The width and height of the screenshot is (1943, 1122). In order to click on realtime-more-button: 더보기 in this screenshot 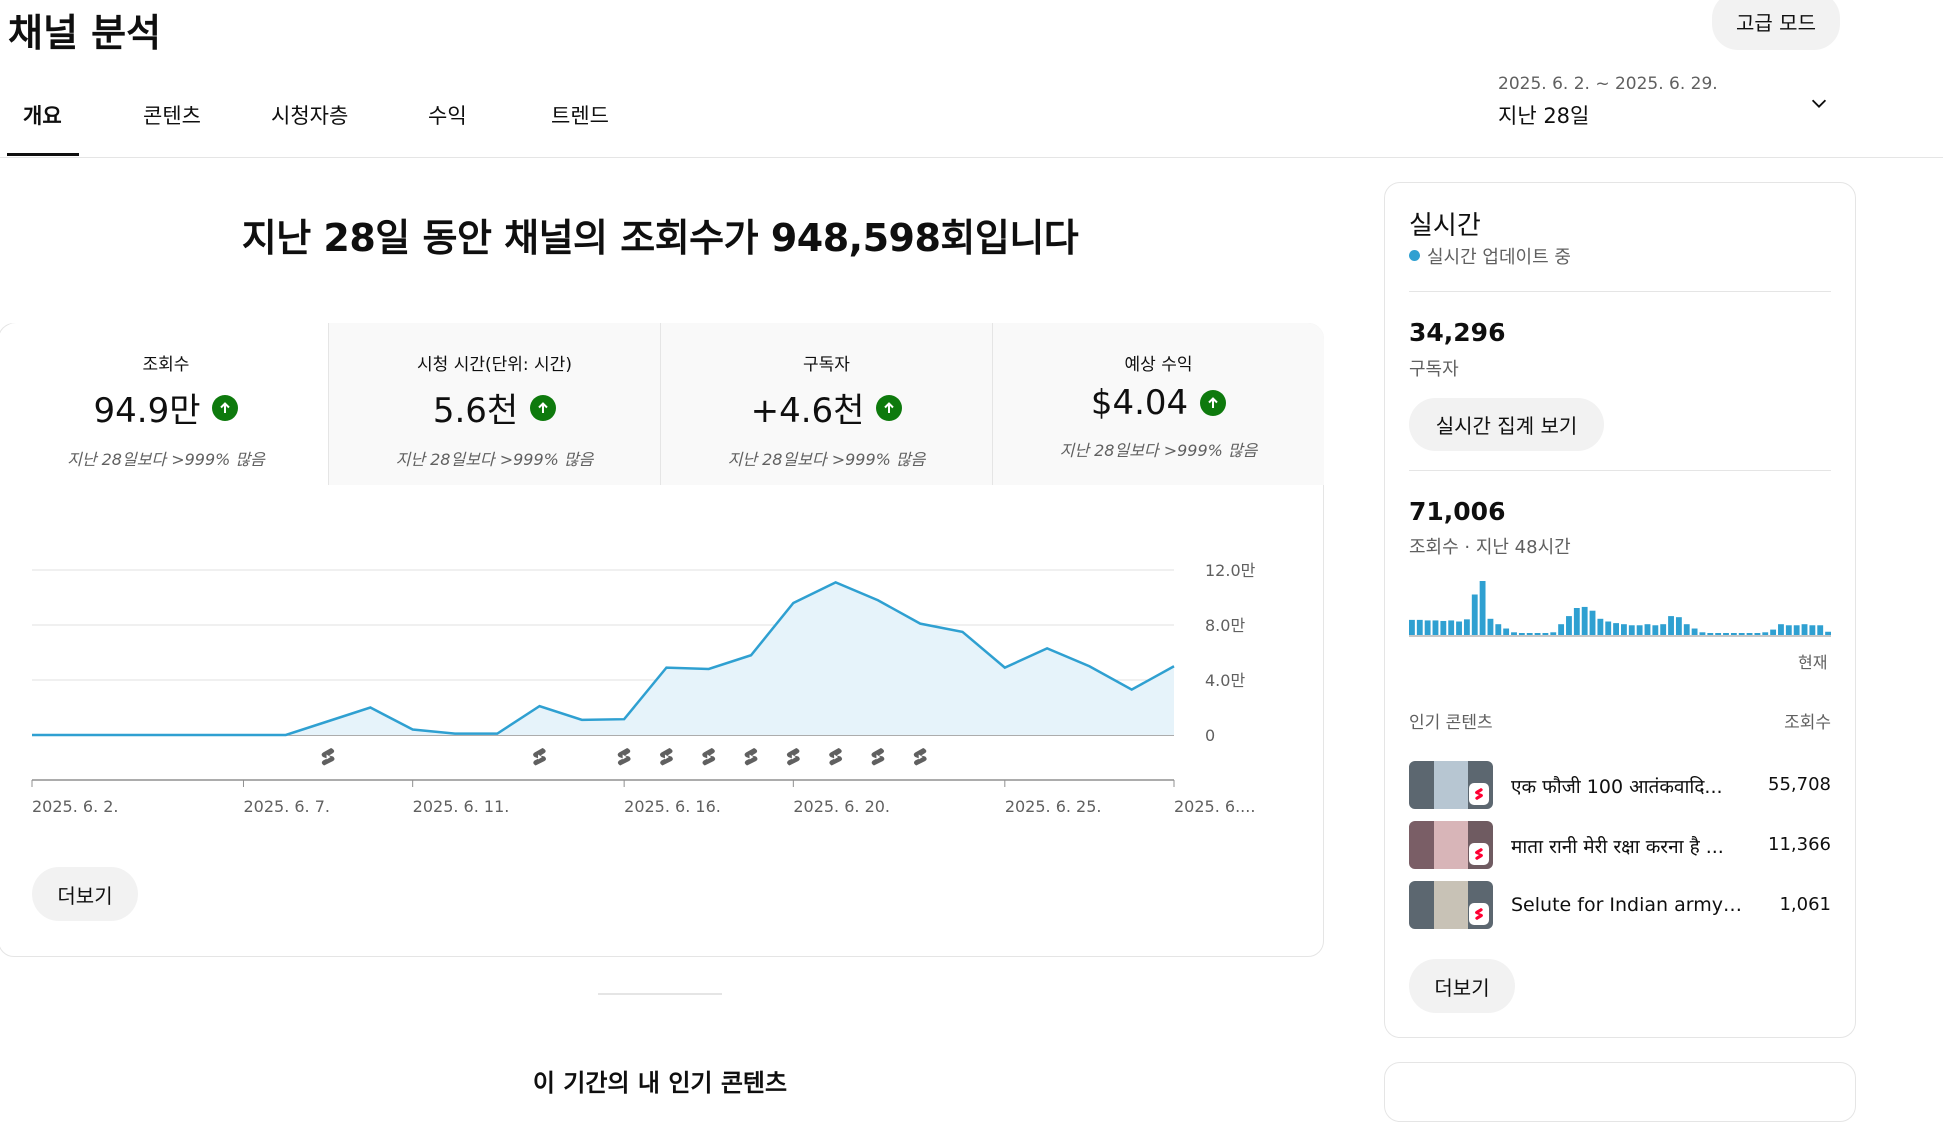, I will do `click(1462, 986)`.